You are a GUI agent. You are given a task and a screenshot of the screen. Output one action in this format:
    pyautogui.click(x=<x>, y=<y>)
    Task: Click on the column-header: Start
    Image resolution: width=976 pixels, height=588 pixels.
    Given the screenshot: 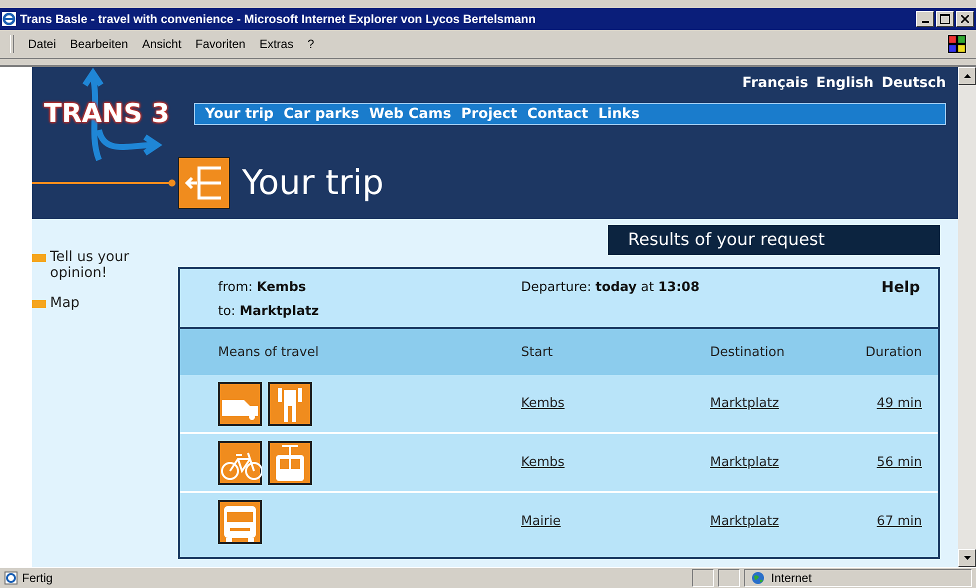 What is the action you would take?
    pyautogui.click(x=537, y=352)
    